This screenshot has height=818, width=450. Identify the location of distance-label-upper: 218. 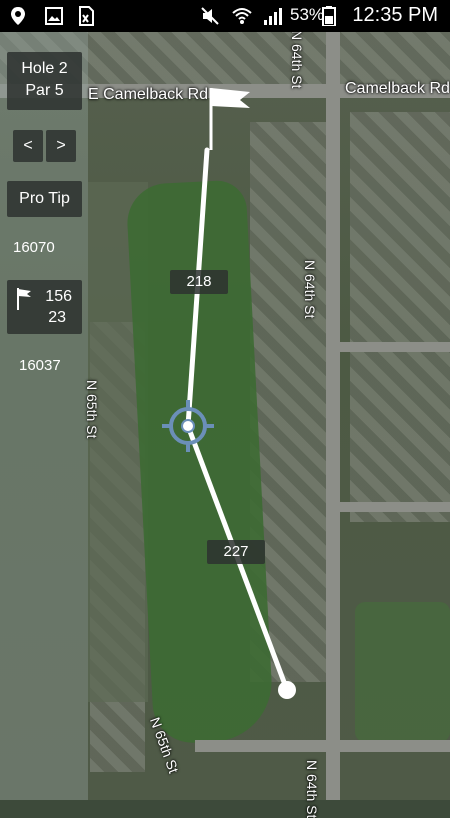
(199, 282).